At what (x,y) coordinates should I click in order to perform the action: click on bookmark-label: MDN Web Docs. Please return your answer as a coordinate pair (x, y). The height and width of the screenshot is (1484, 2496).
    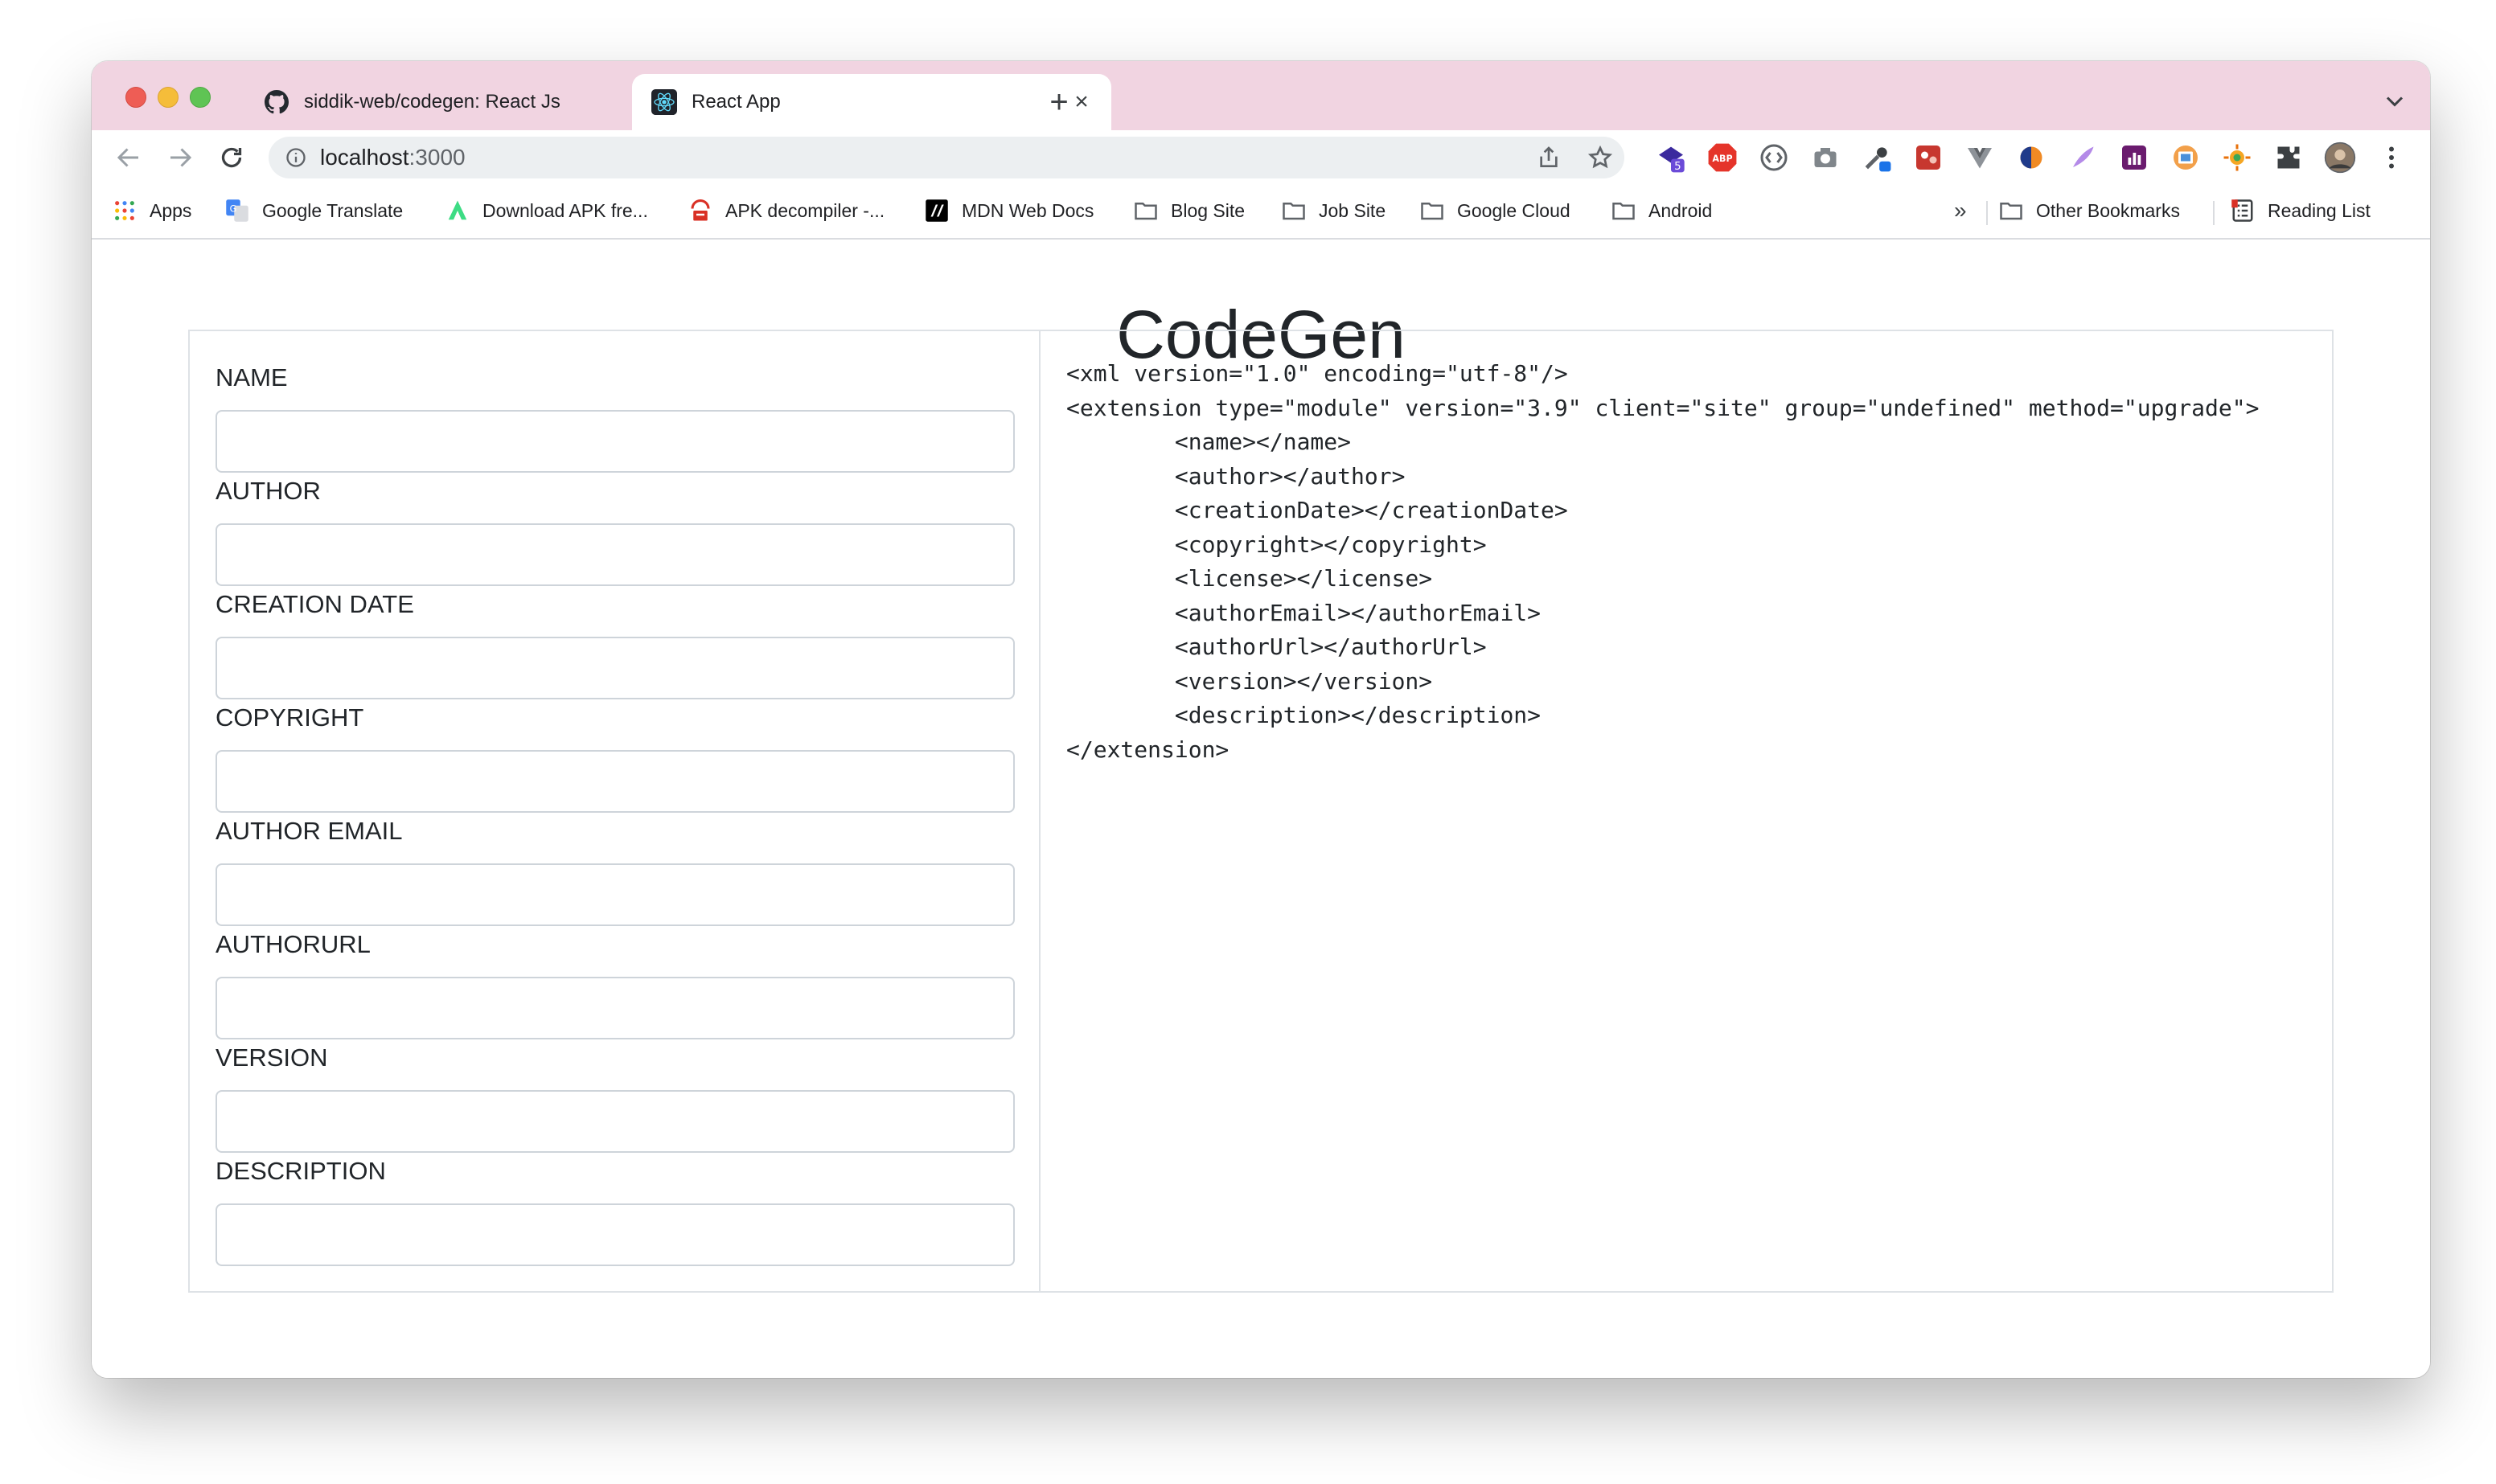
    Looking at the image, I should click on (1028, 210).